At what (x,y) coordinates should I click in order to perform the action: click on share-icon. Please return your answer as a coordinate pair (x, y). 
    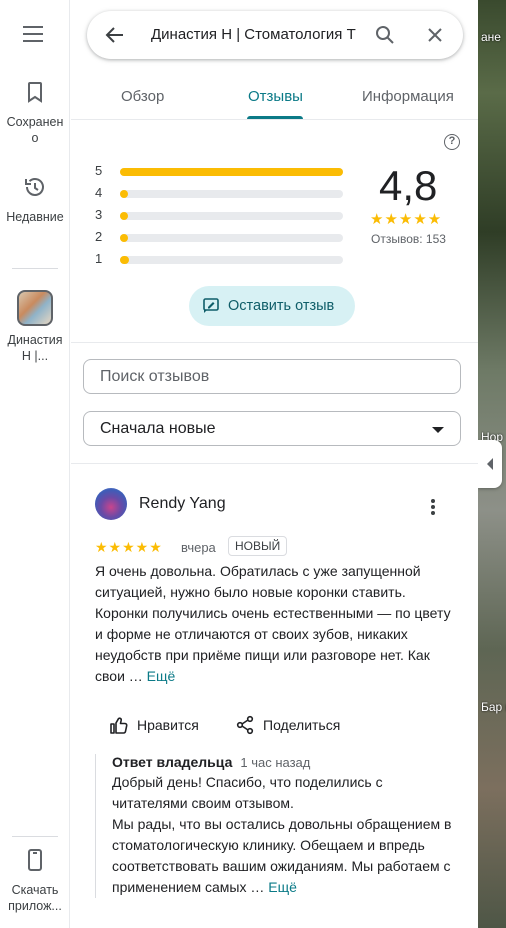
    Looking at the image, I should click on (245, 725).